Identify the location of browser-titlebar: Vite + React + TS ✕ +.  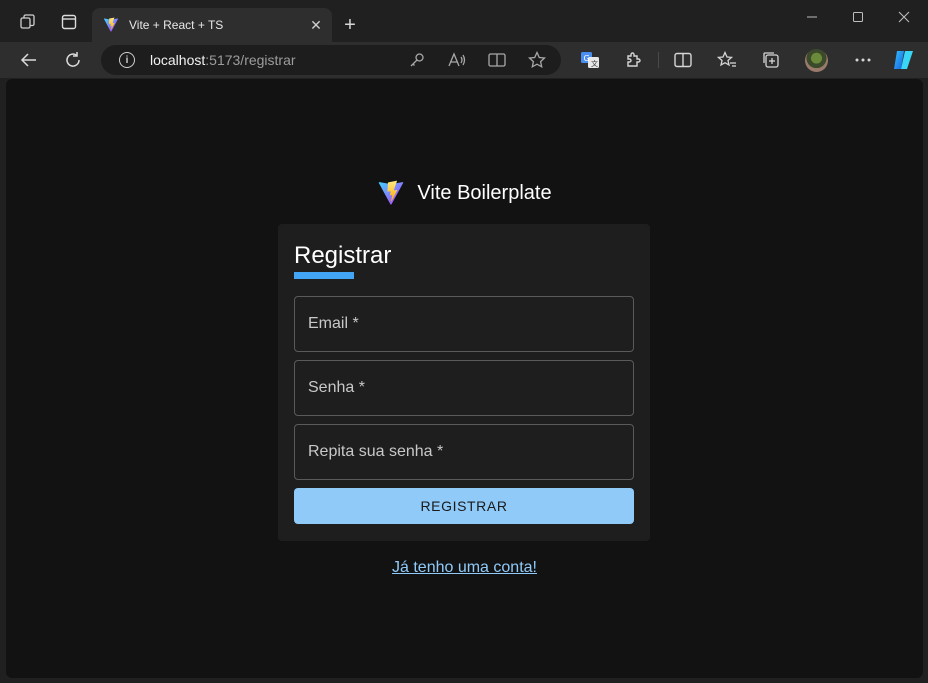
(464, 21).